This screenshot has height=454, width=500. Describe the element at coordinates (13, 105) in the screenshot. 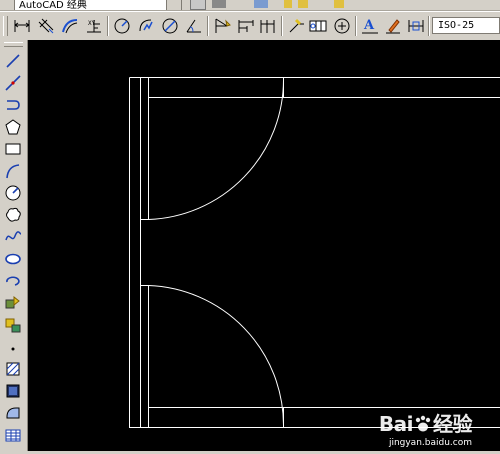

I see `polyline-icon` at that location.